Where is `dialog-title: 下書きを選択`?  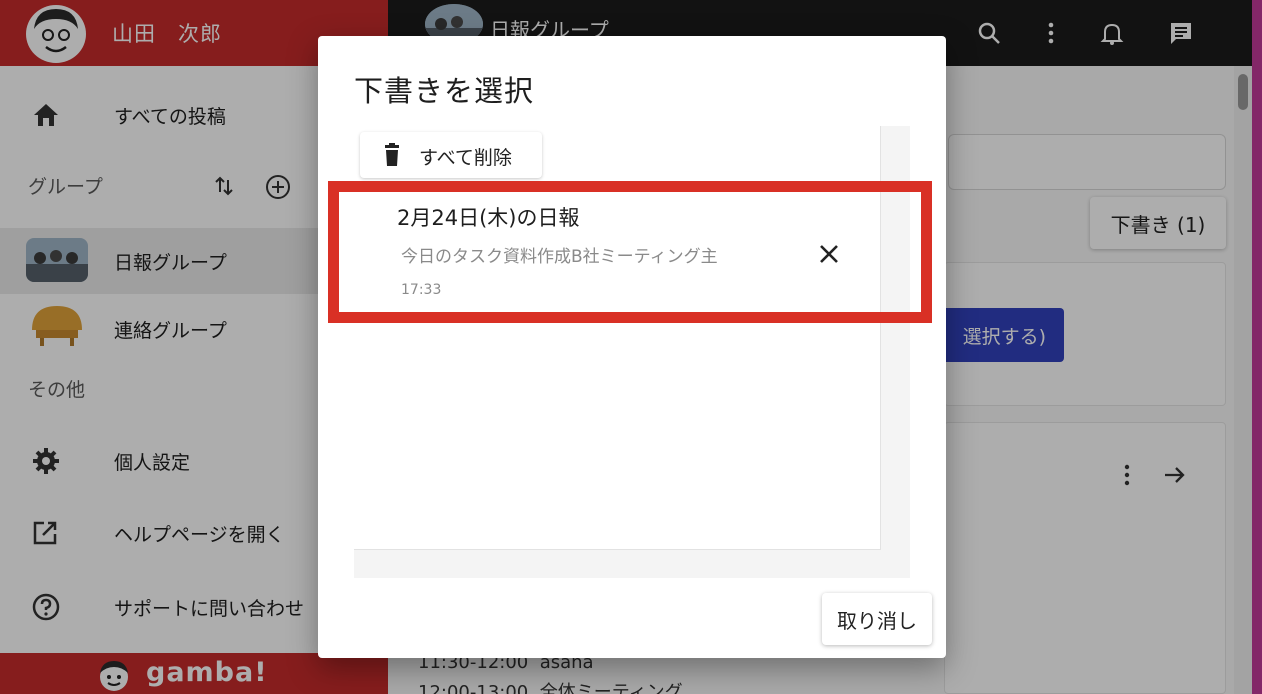
dialog-title: 下書きを選択 is located at coordinates (444, 91).